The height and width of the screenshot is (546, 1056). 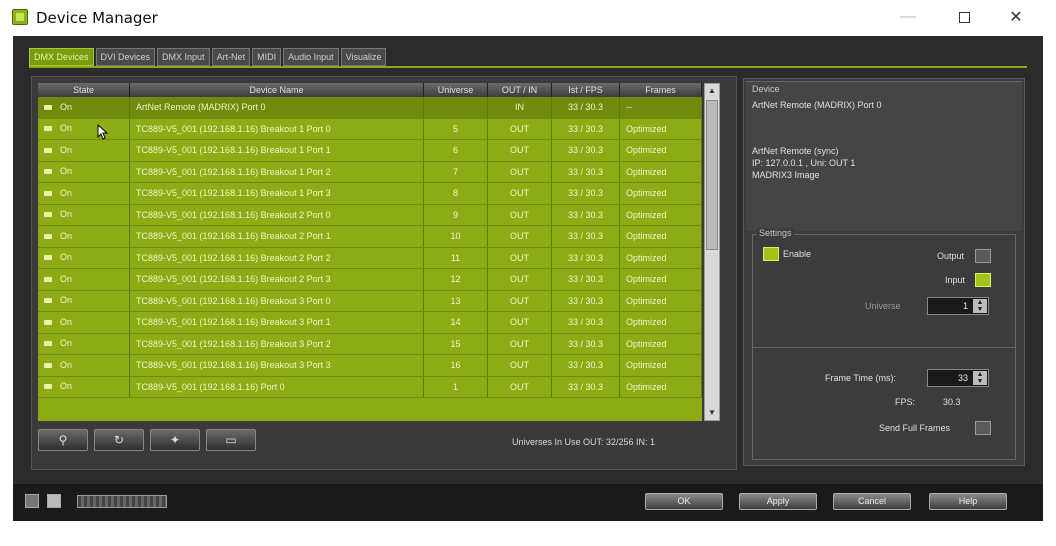 What do you see at coordinates (983, 280) in the screenshot?
I see `input-checkbox` at bounding box center [983, 280].